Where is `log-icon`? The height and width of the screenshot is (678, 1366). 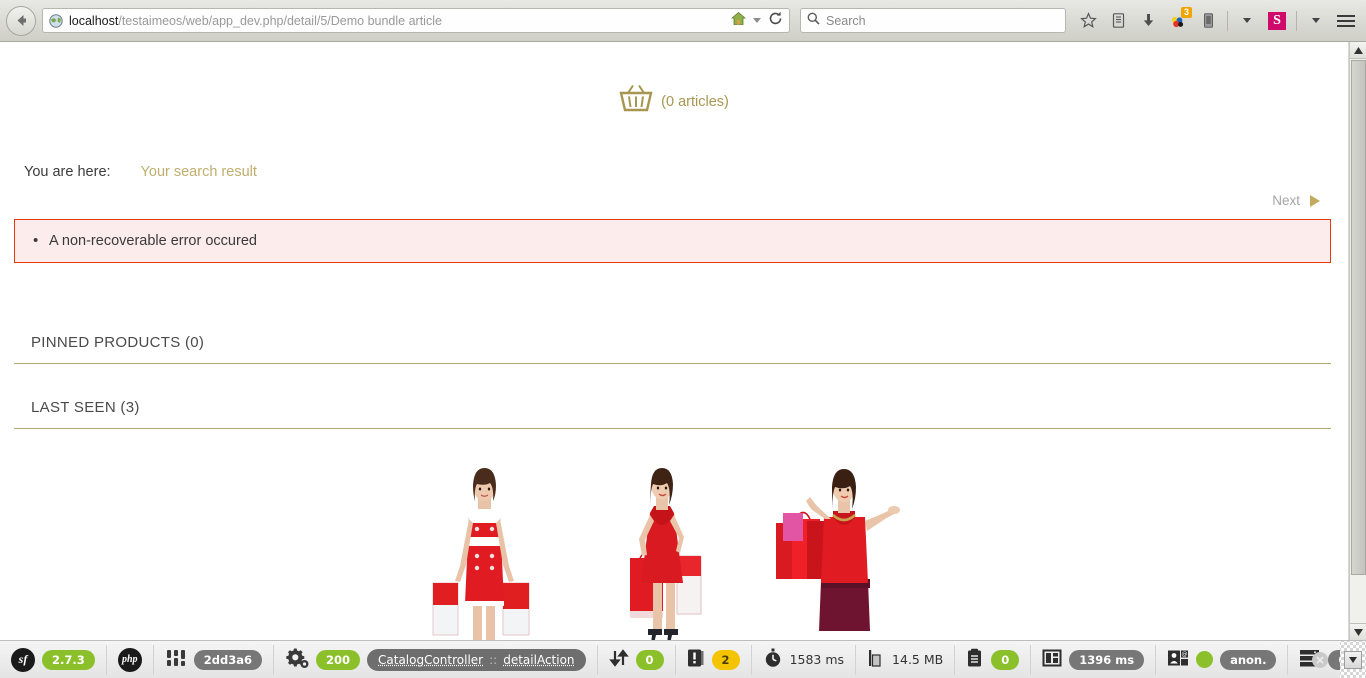 log-icon is located at coordinates (696, 659).